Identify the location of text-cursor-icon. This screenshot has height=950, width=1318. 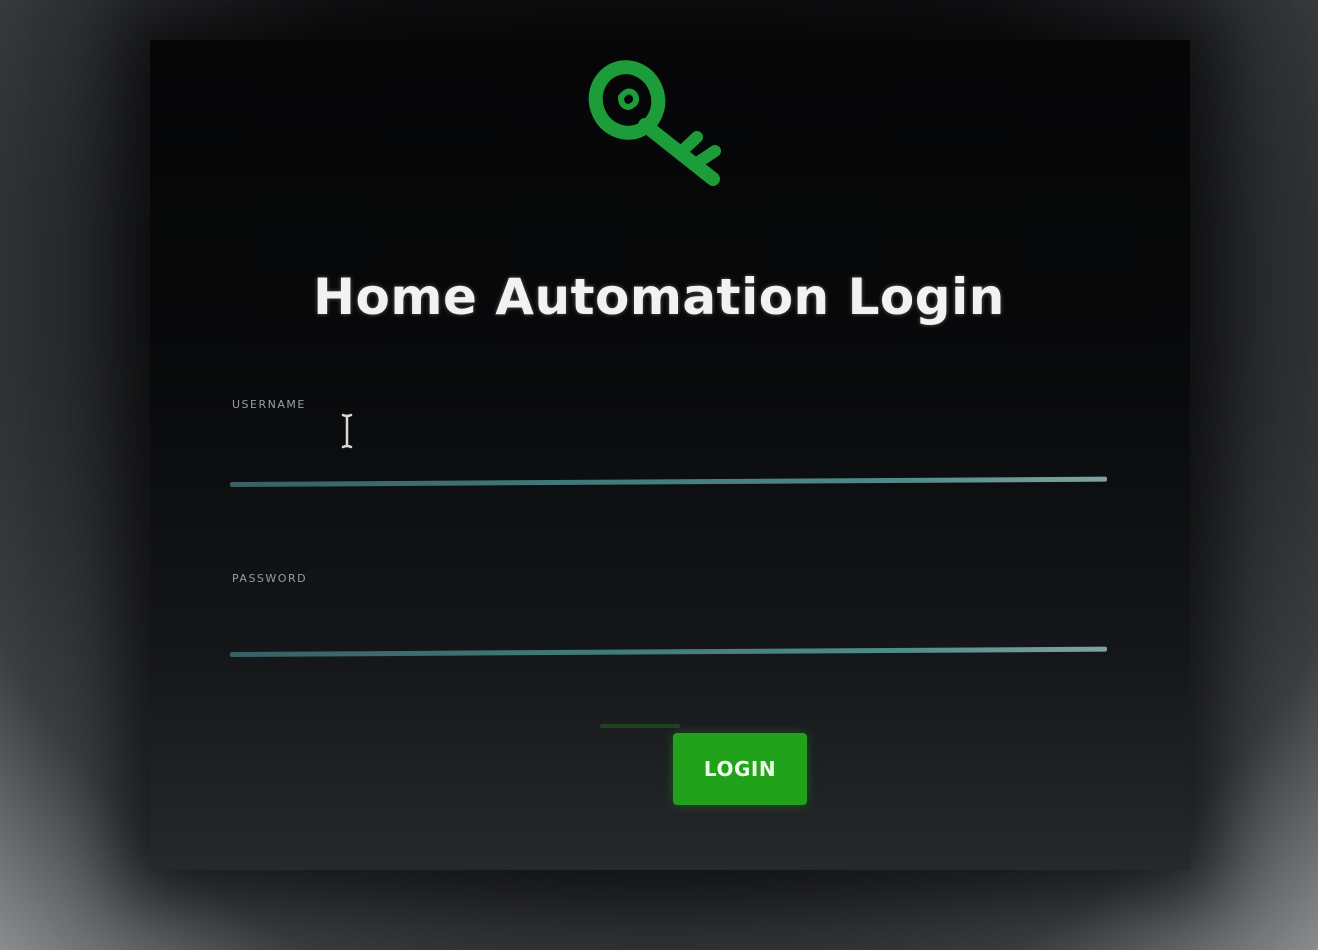
(347, 431).